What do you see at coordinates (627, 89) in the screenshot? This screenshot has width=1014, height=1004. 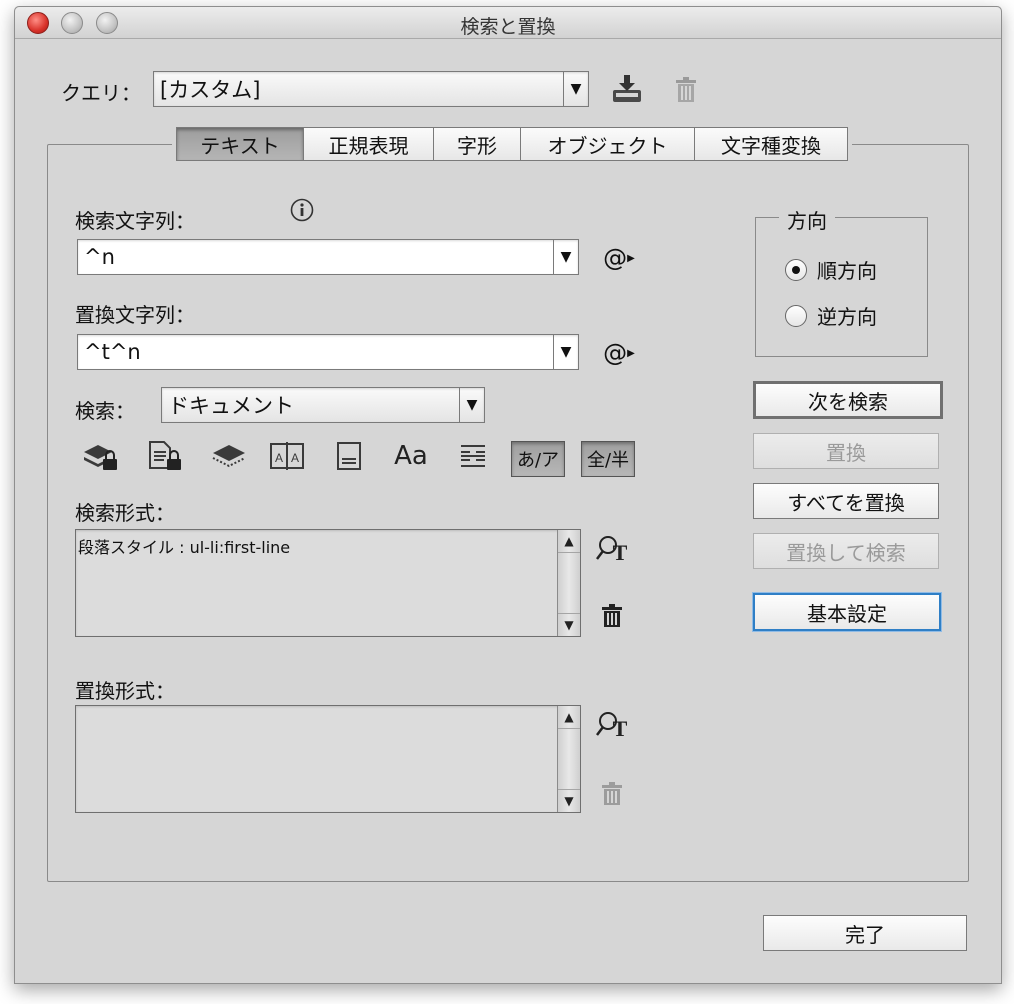 I see `save-query-icon` at bounding box center [627, 89].